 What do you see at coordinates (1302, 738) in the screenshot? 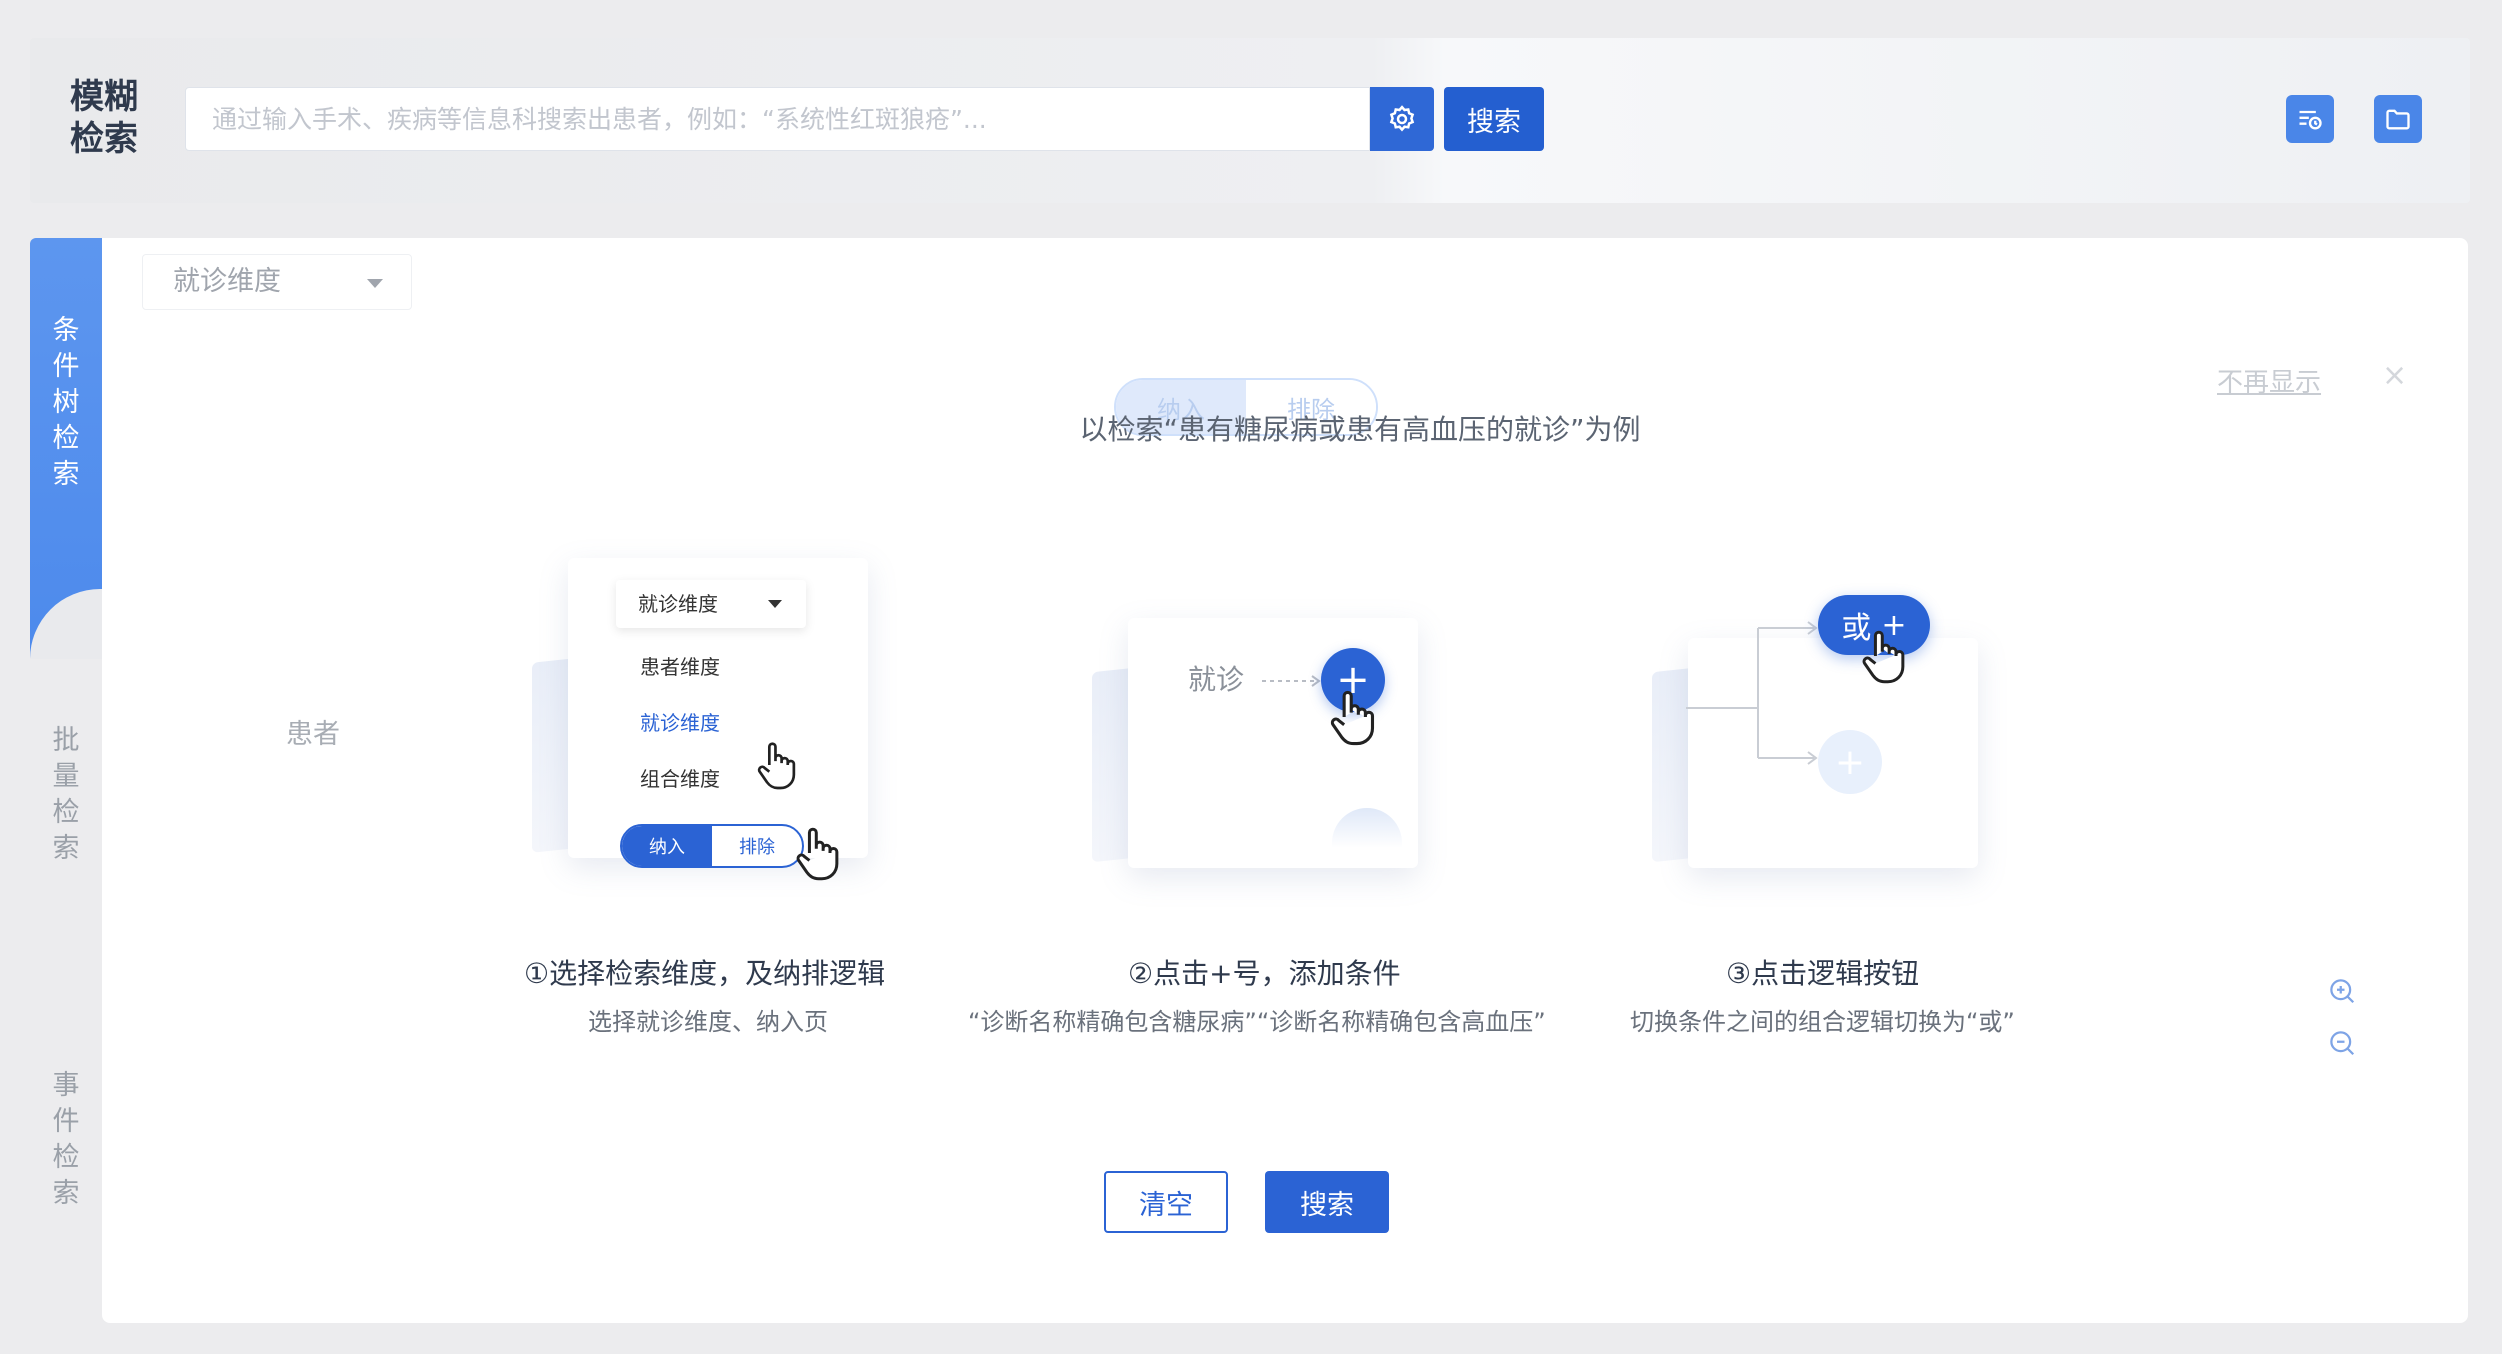
I see `guide-step-2: 就诊 +` at bounding box center [1302, 738].